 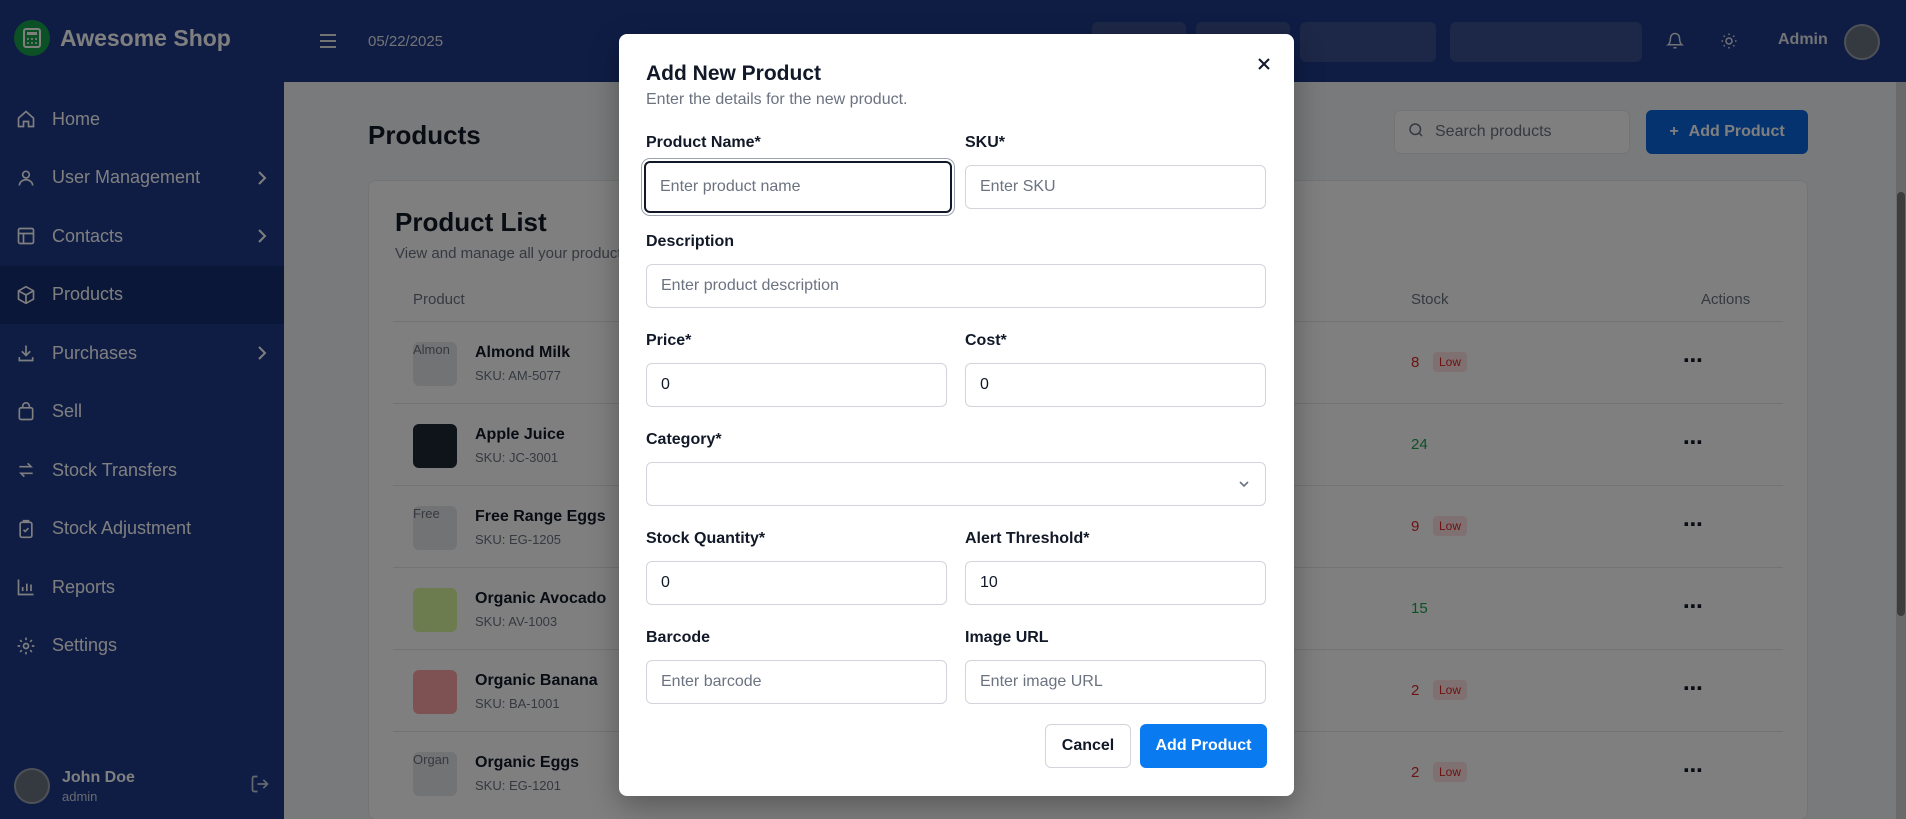 I want to click on cost-input, so click(x=1115, y=385).